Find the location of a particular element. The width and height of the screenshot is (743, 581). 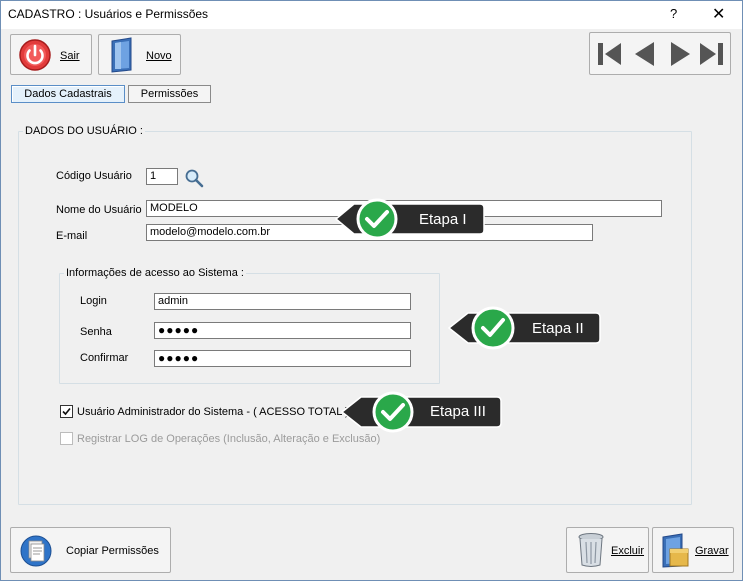

excluir-label: Excluir is located at coordinates (628, 551).